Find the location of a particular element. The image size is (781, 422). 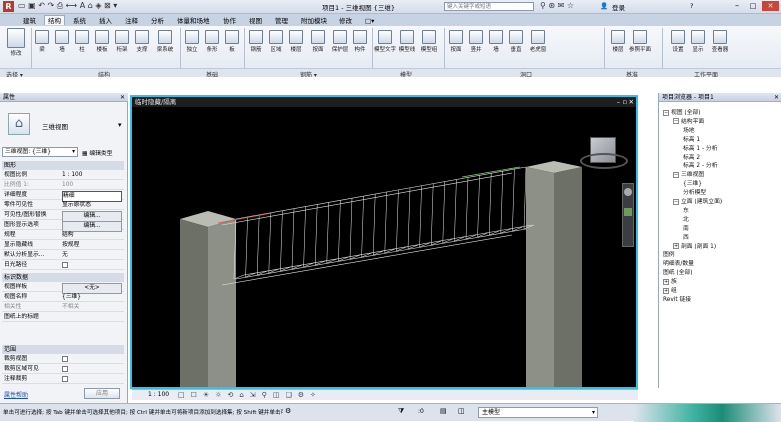

tree-item: 图例 is located at coordinates (669, 253).